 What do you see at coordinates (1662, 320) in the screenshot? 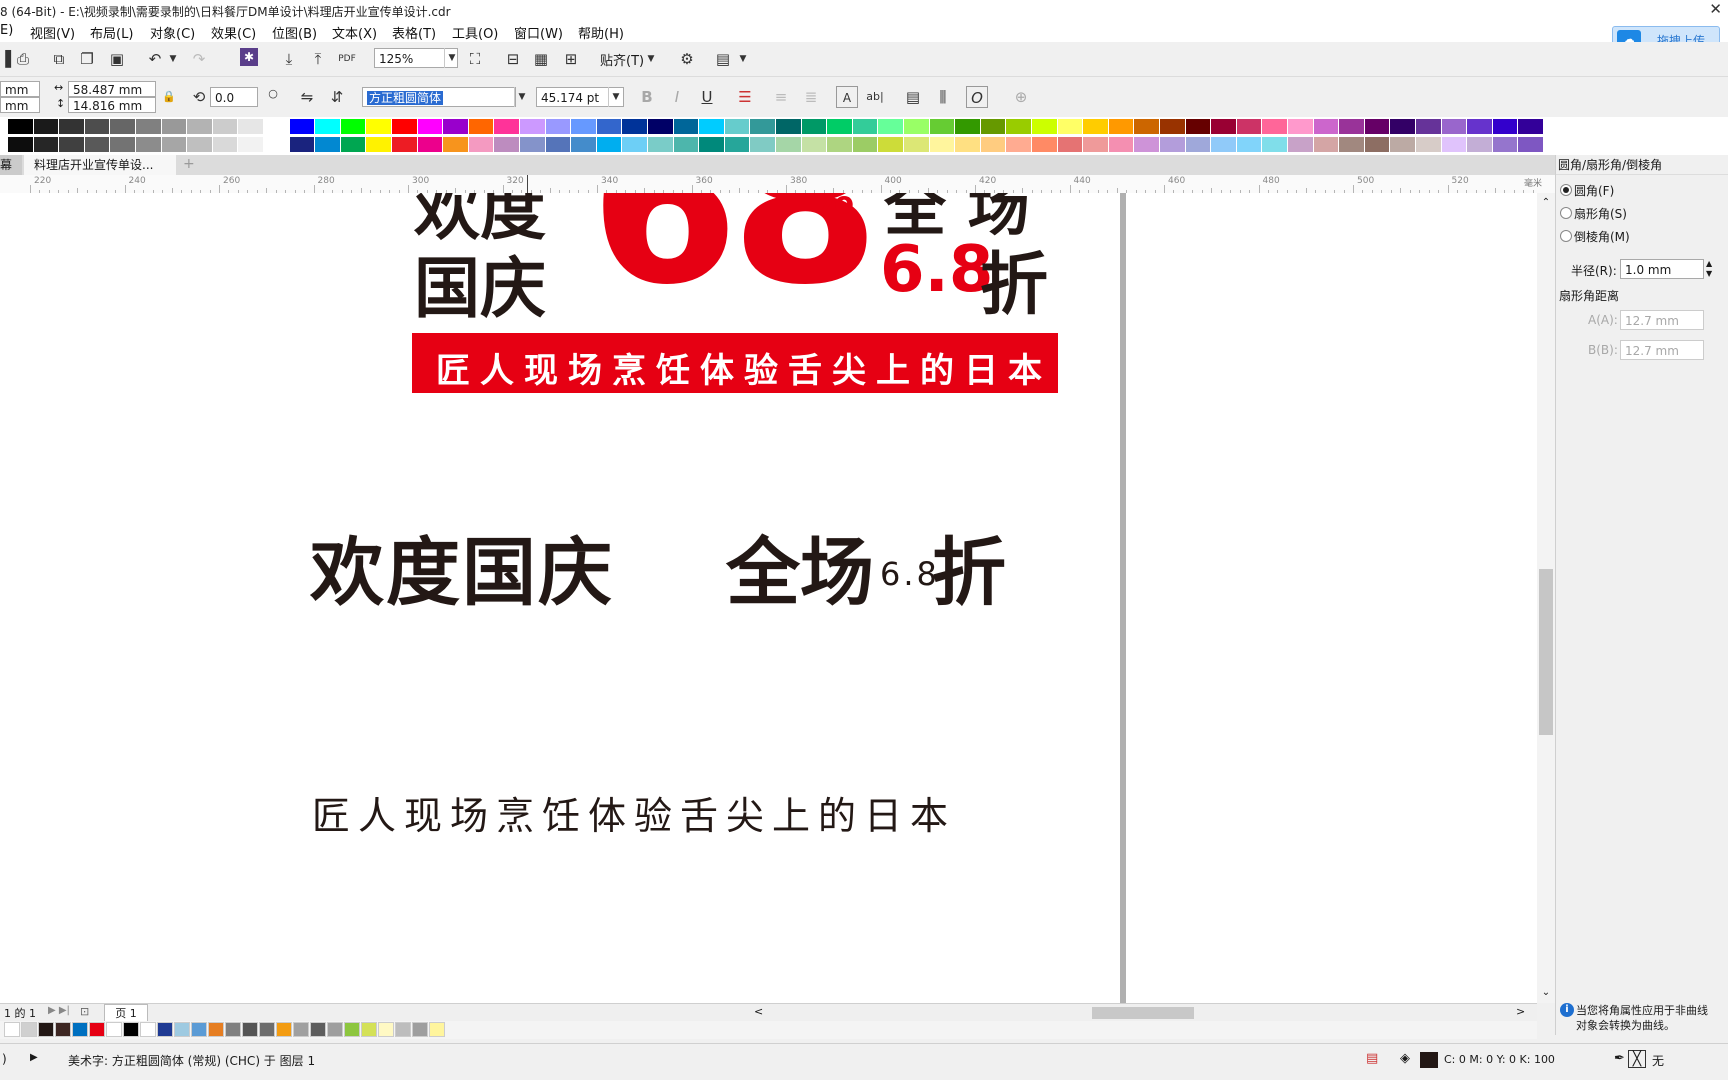
I see `distance-a-input: 12.7 mm` at bounding box center [1662, 320].